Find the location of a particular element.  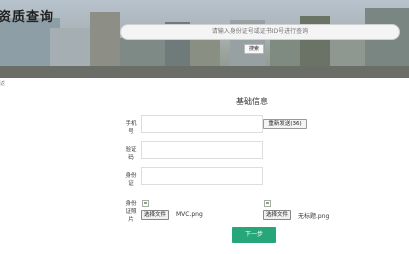

id-number-label: 身份证 is located at coordinates (131, 180).